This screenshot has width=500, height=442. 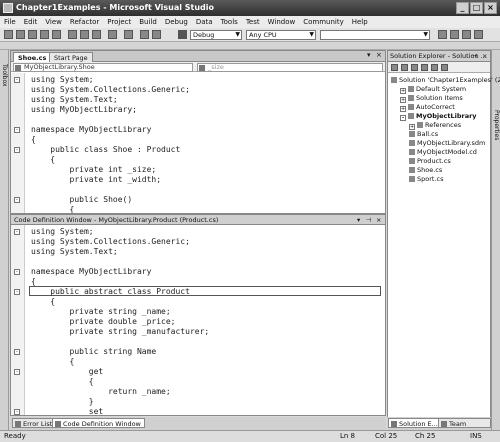 What do you see at coordinates (112, 34) in the screenshot?
I see `undo-icon` at bounding box center [112, 34].